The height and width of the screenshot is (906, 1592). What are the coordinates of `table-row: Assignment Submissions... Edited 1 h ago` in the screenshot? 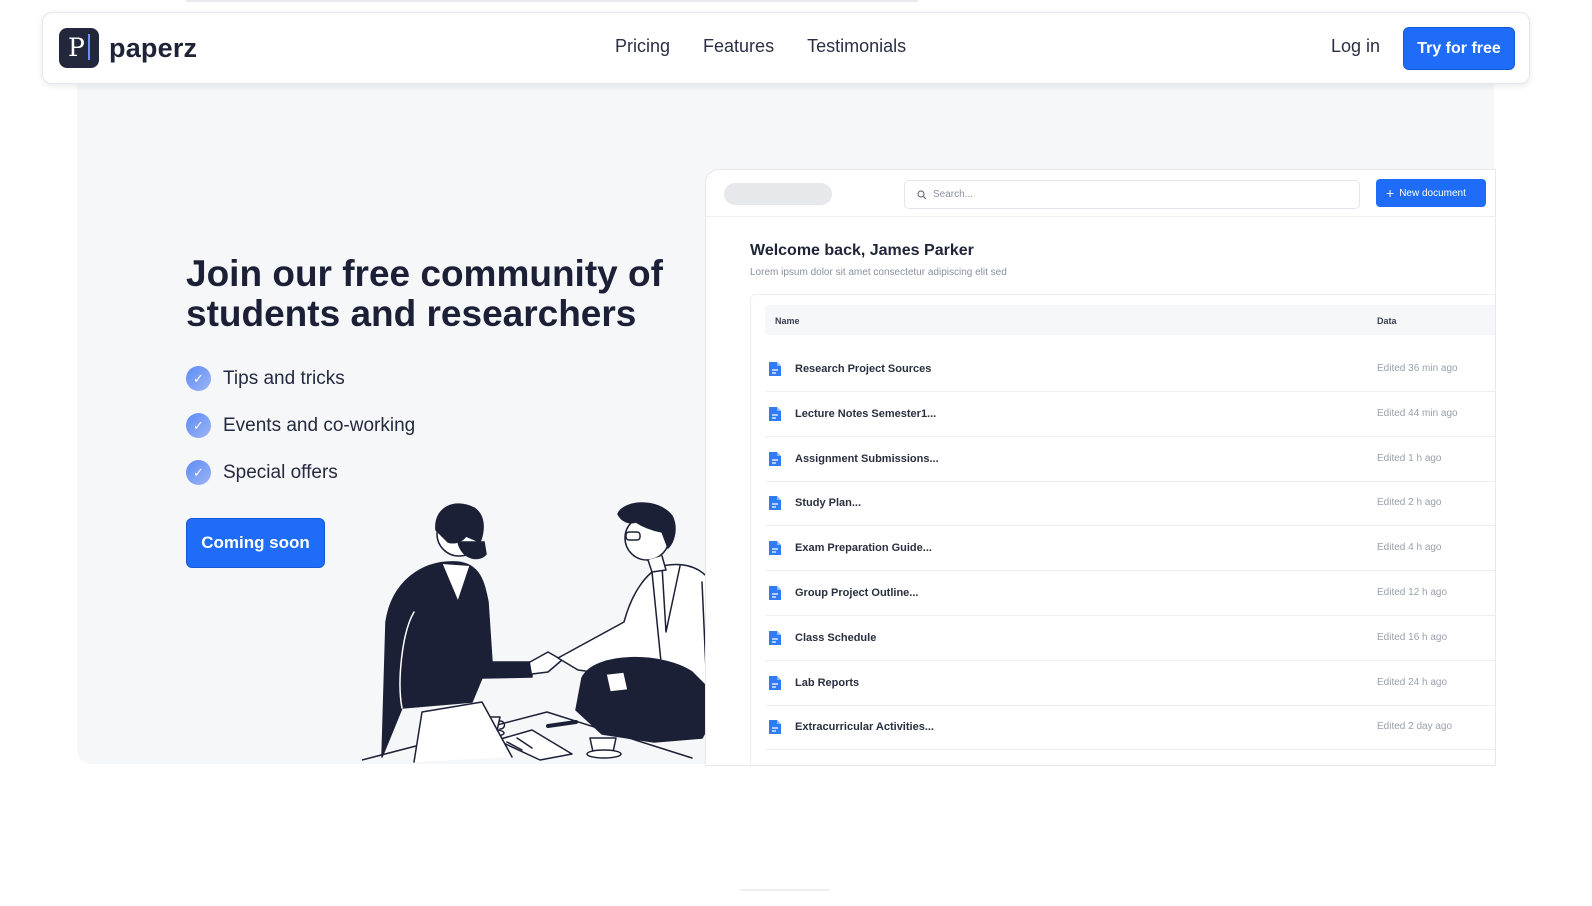 It's located at (1130, 459).